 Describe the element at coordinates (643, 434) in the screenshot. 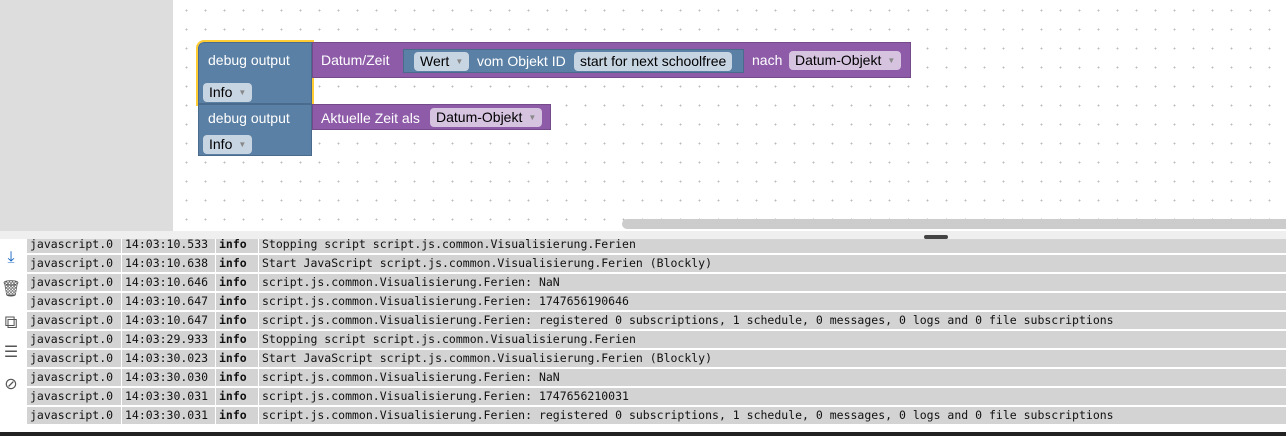

I see `bottom-bar` at that location.